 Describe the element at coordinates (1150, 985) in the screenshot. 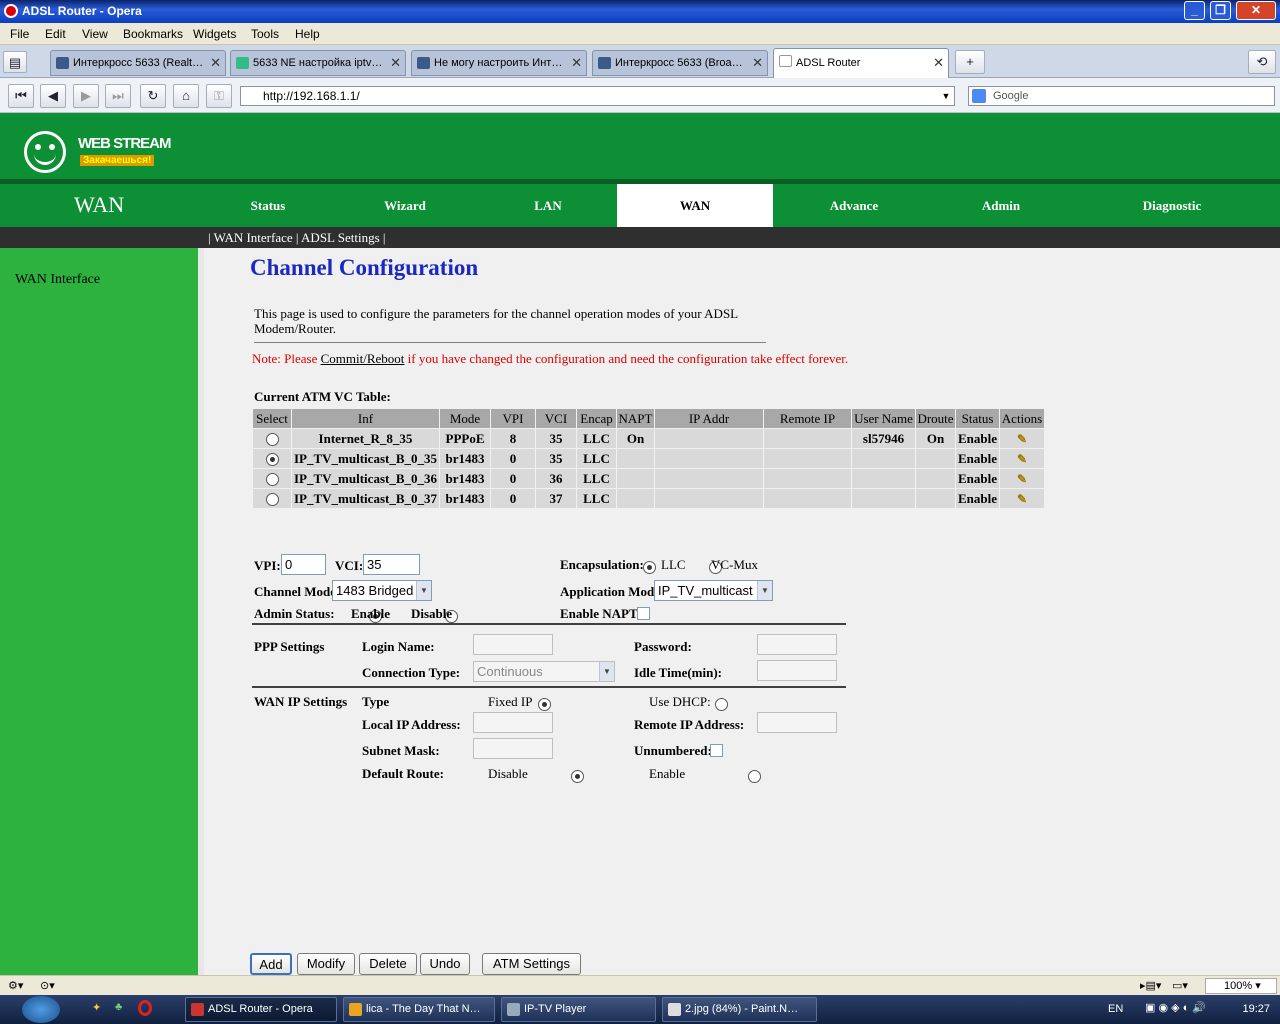

I see `panel-icon: ▸▤▾` at that location.